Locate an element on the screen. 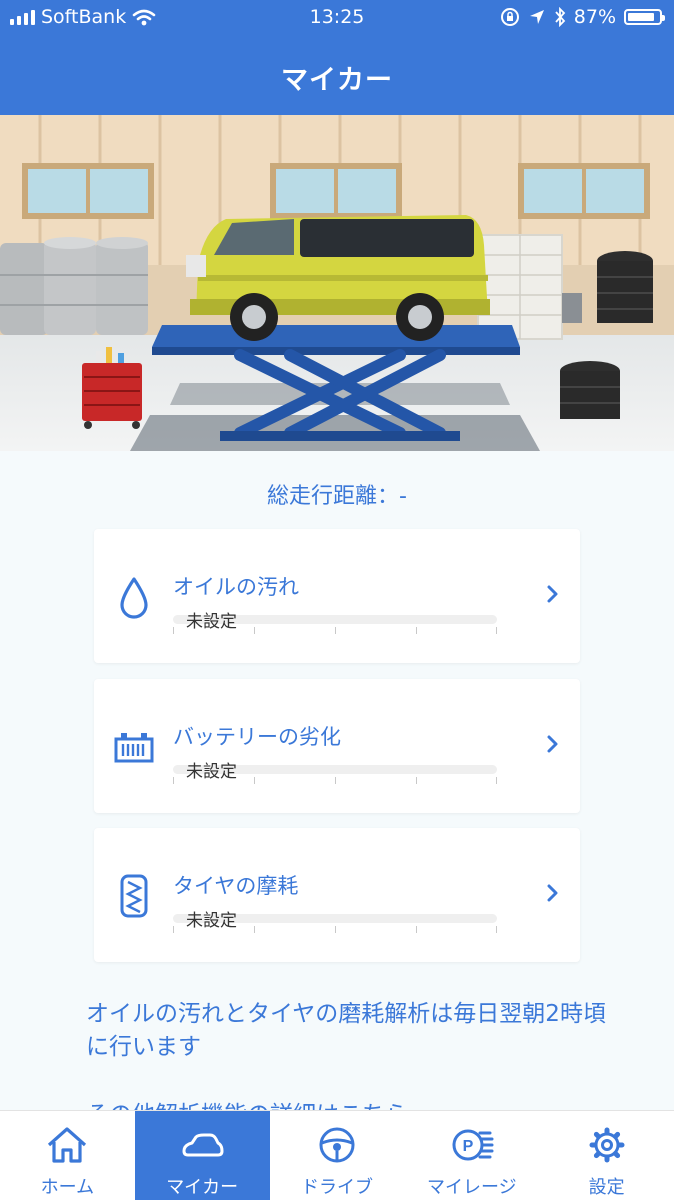 This screenshot has height=1200, width=674. oil-card: オイルの汚れ 未設定 is located at coordinates (337, 596).